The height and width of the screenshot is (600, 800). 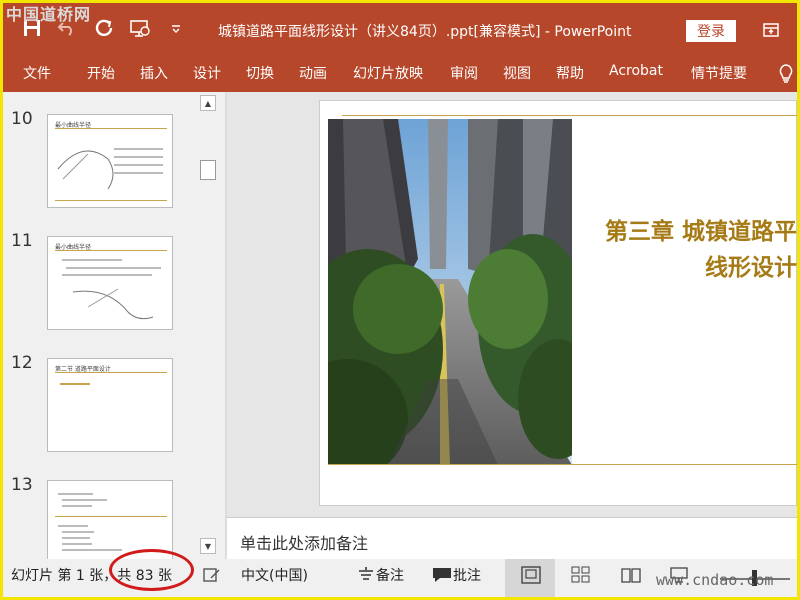 I want to click on tab-acrobat: Acrobat, so click(x=636, y=71).